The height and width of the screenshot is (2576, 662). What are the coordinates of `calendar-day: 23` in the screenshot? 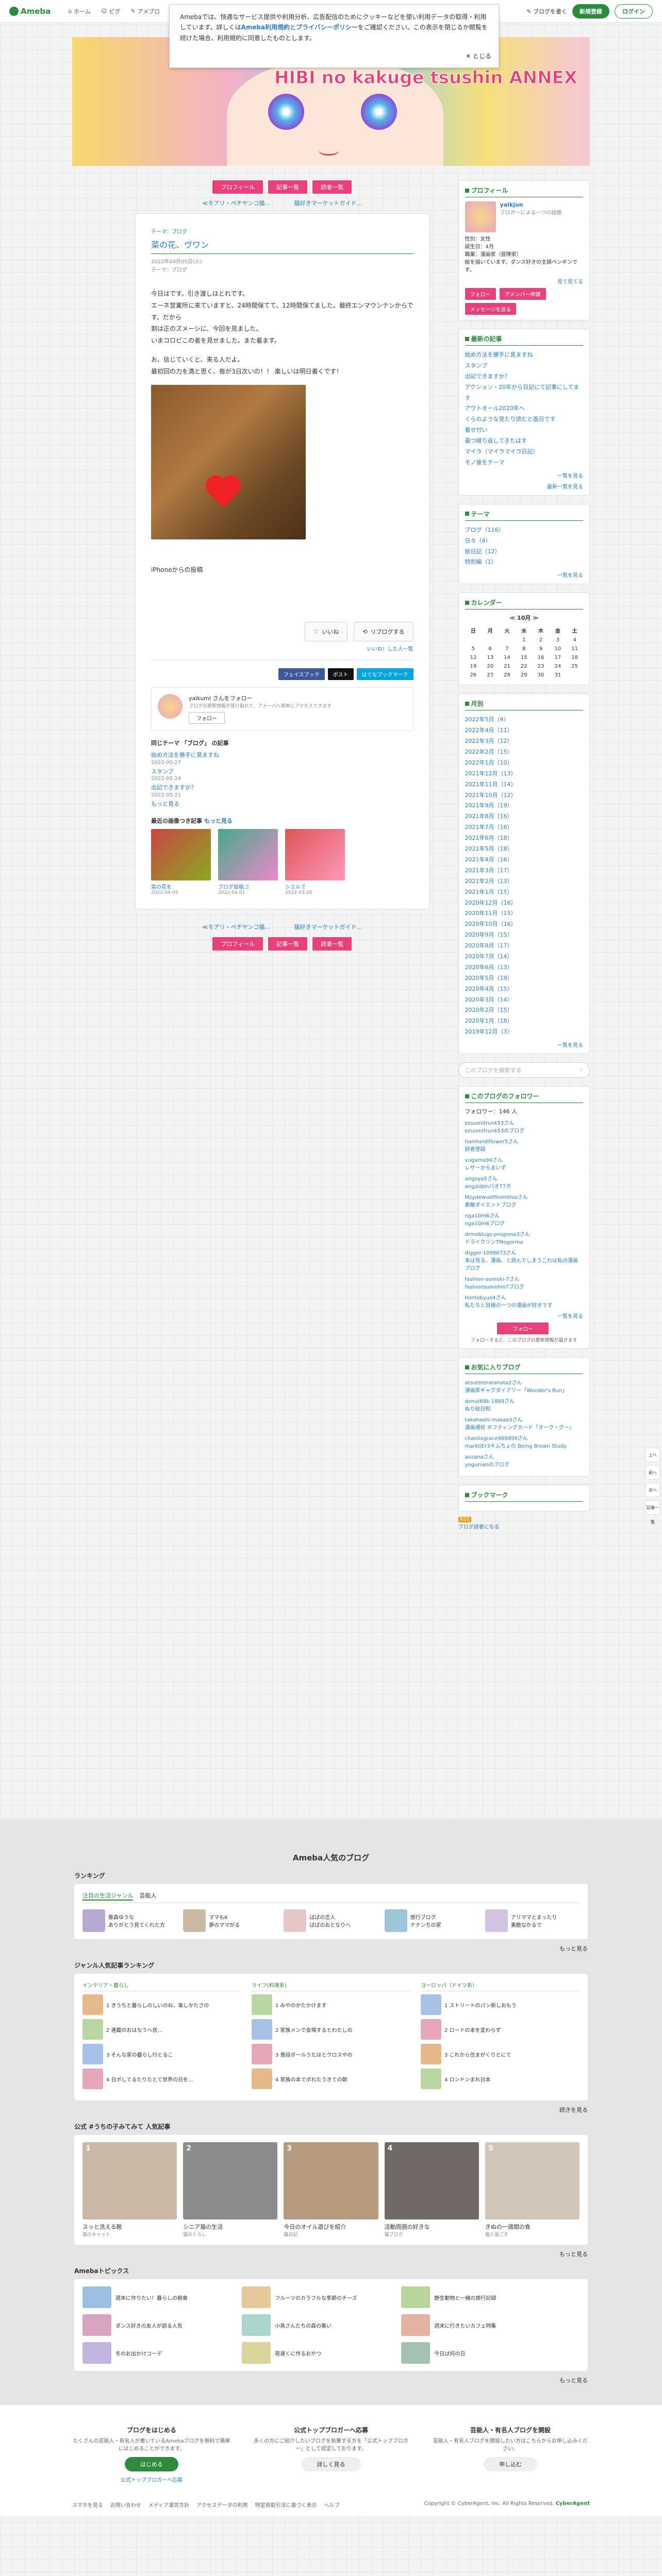 It's located at (541, 666).